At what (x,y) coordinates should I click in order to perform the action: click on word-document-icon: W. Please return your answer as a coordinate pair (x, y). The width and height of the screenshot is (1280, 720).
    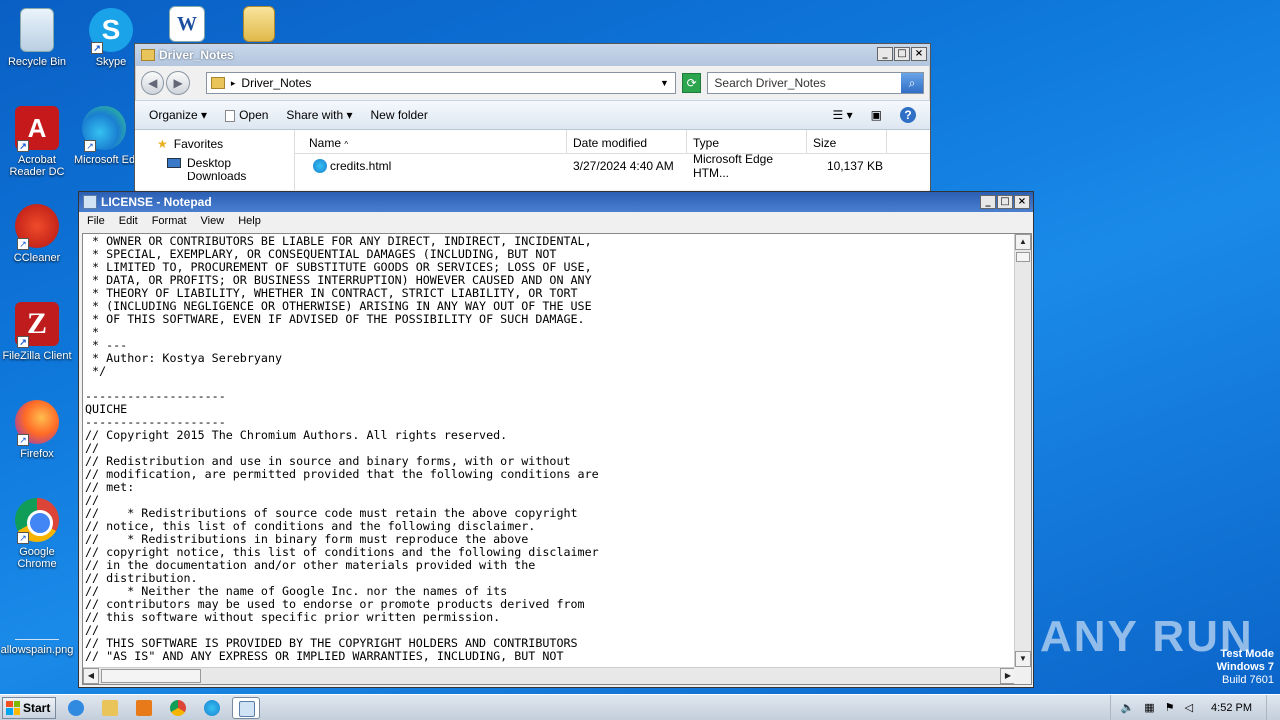
    Looking at the image, I should click on (187, 24).